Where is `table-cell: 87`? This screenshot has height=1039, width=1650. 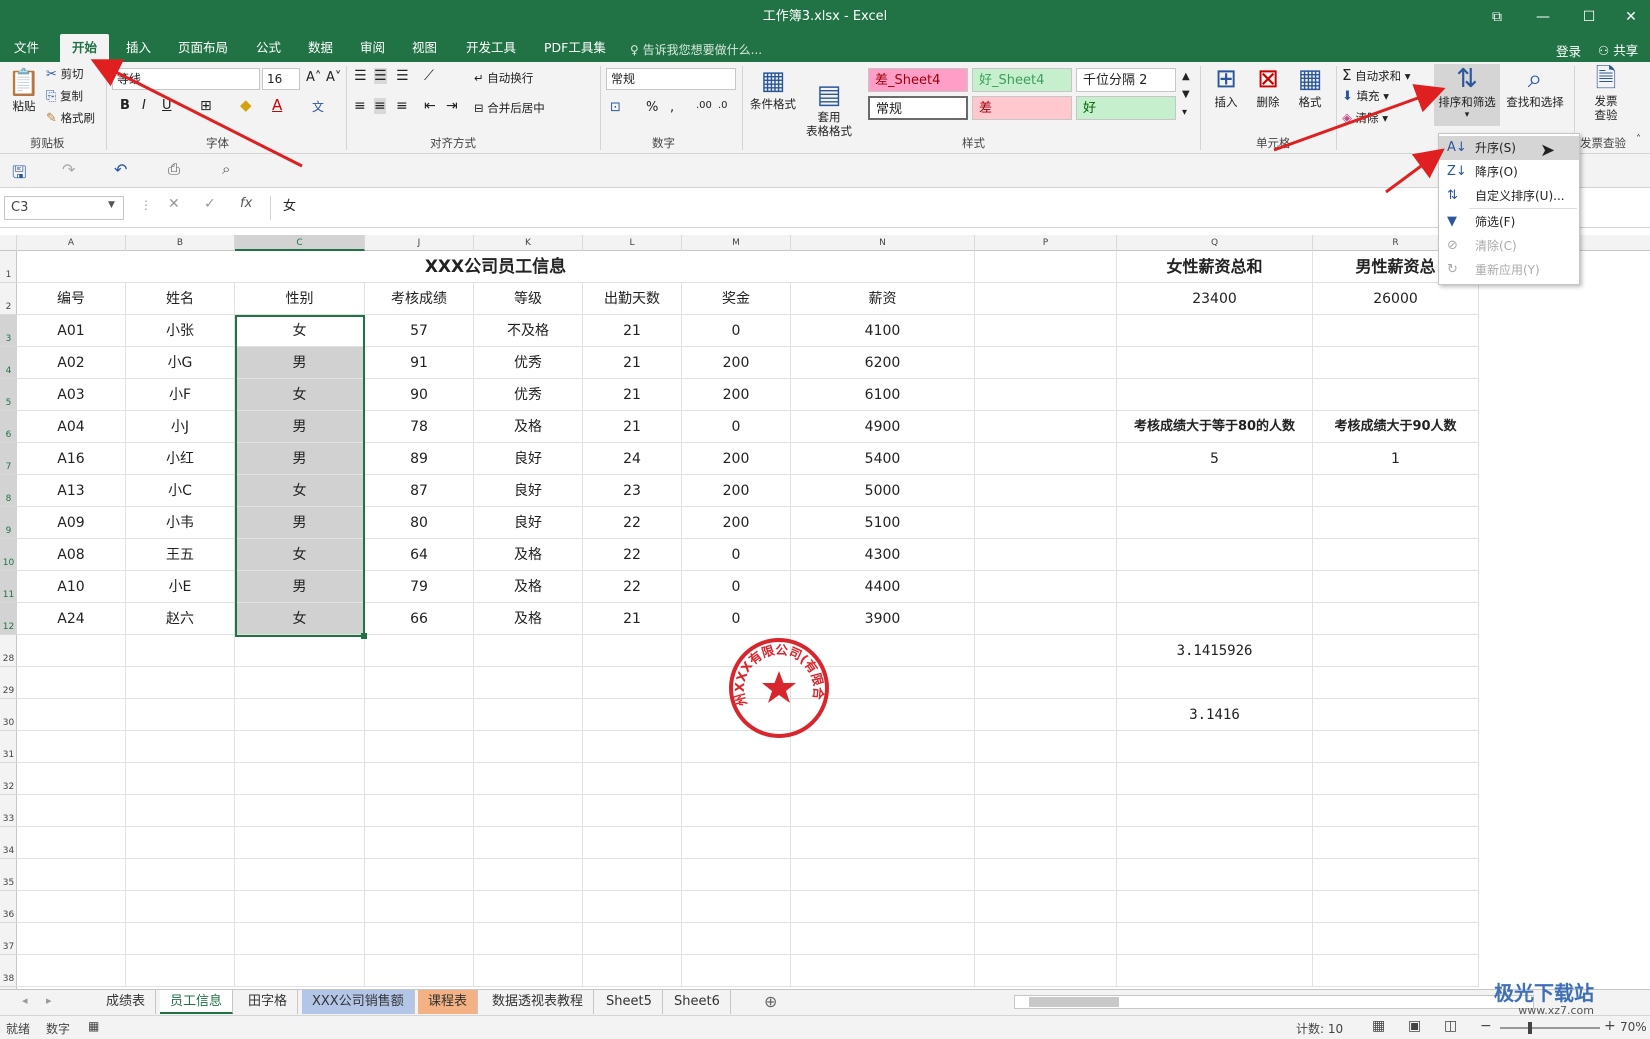
table-cell: 87 is located at coordinates (419, 491).